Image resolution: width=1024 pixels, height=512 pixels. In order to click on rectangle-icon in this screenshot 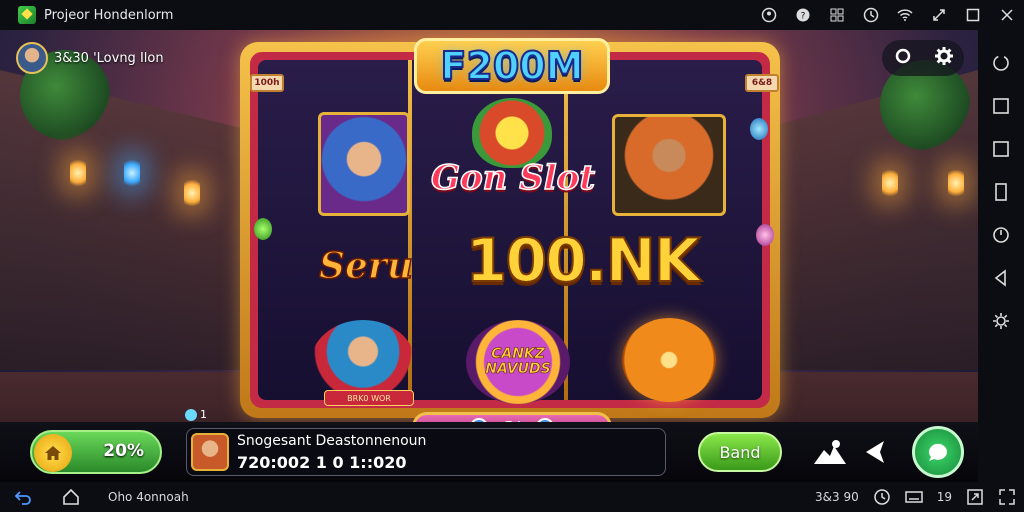, I will do `click(1001, 192)`.